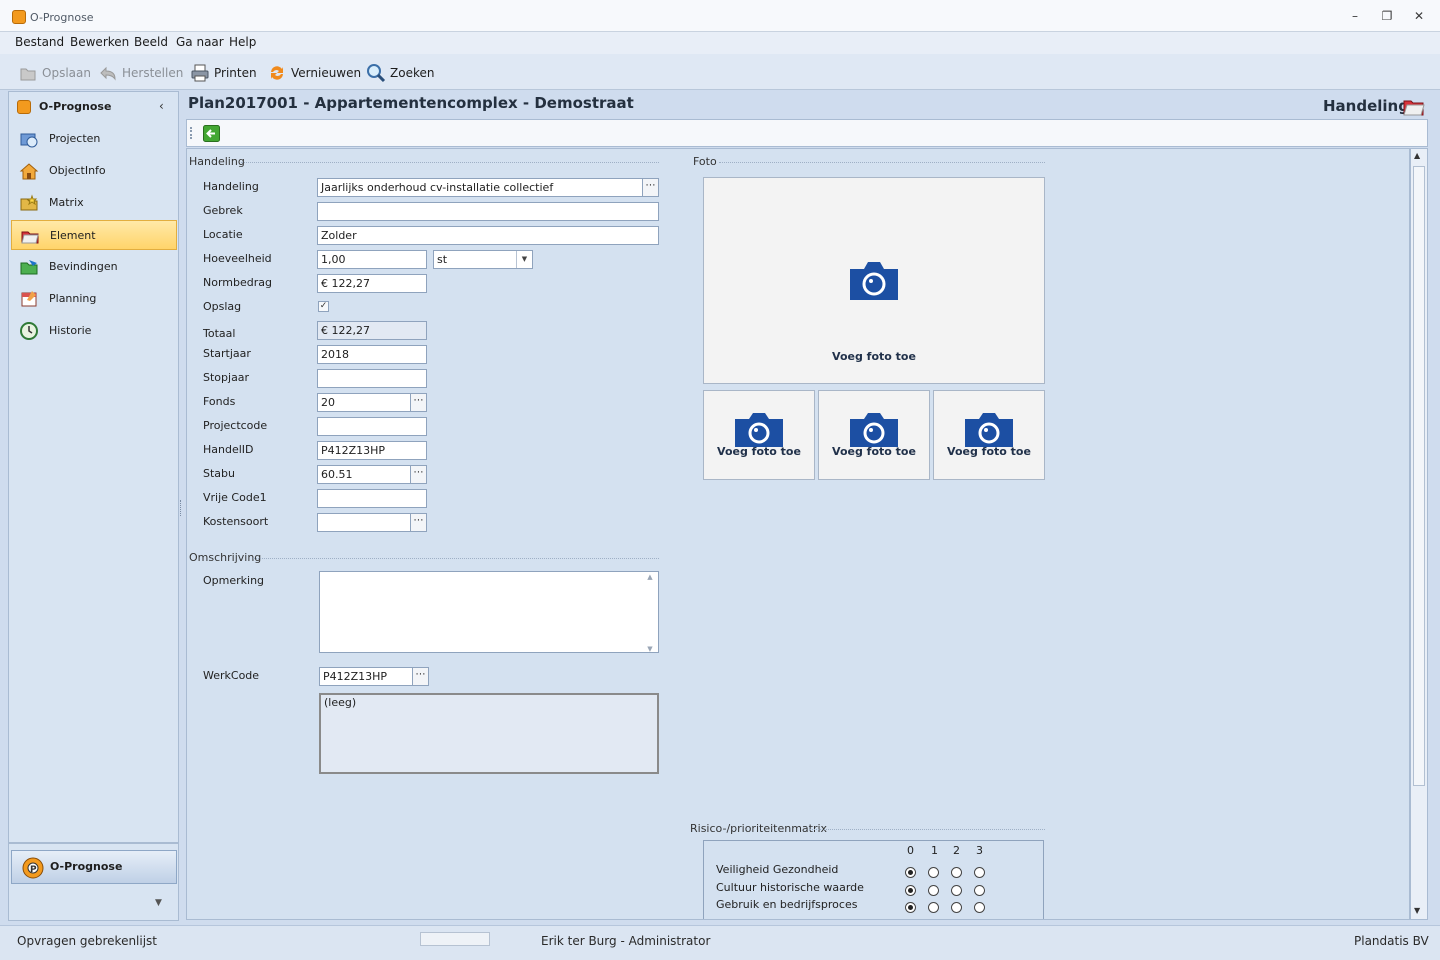 The image size is (1440, 960). I want to click on restore-label: Herstellen, so click(153, 73).